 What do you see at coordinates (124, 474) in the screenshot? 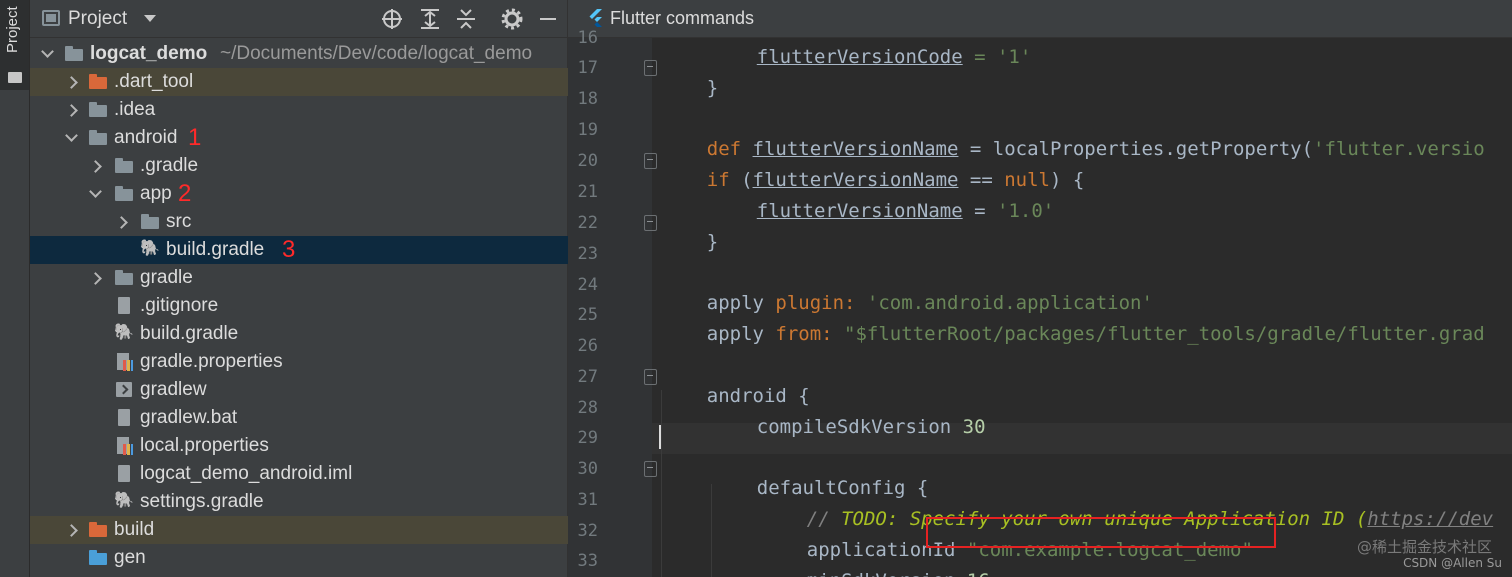
I see `module-file-icon` at bounding box center [124, 474].